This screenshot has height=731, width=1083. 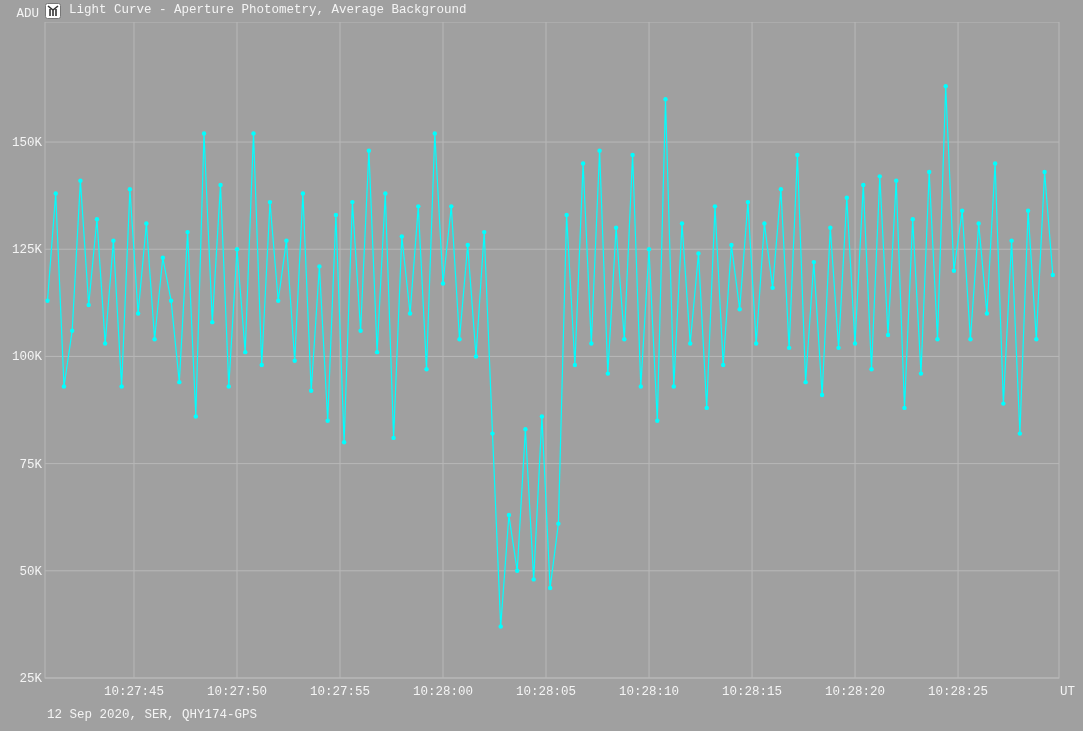 What do you see at coordinates (340, 692) in the screenshot?
I see `x-tick-label: 10:27:55` at bounding box center [340, 692].